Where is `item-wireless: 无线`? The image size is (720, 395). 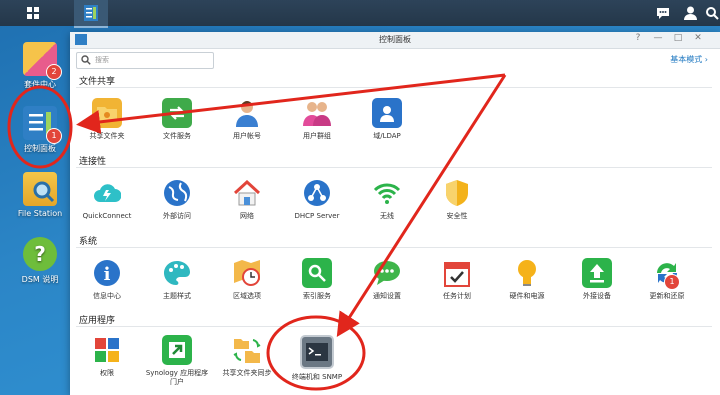
item-wireless: 无线 is located at coordinates (387, 199).